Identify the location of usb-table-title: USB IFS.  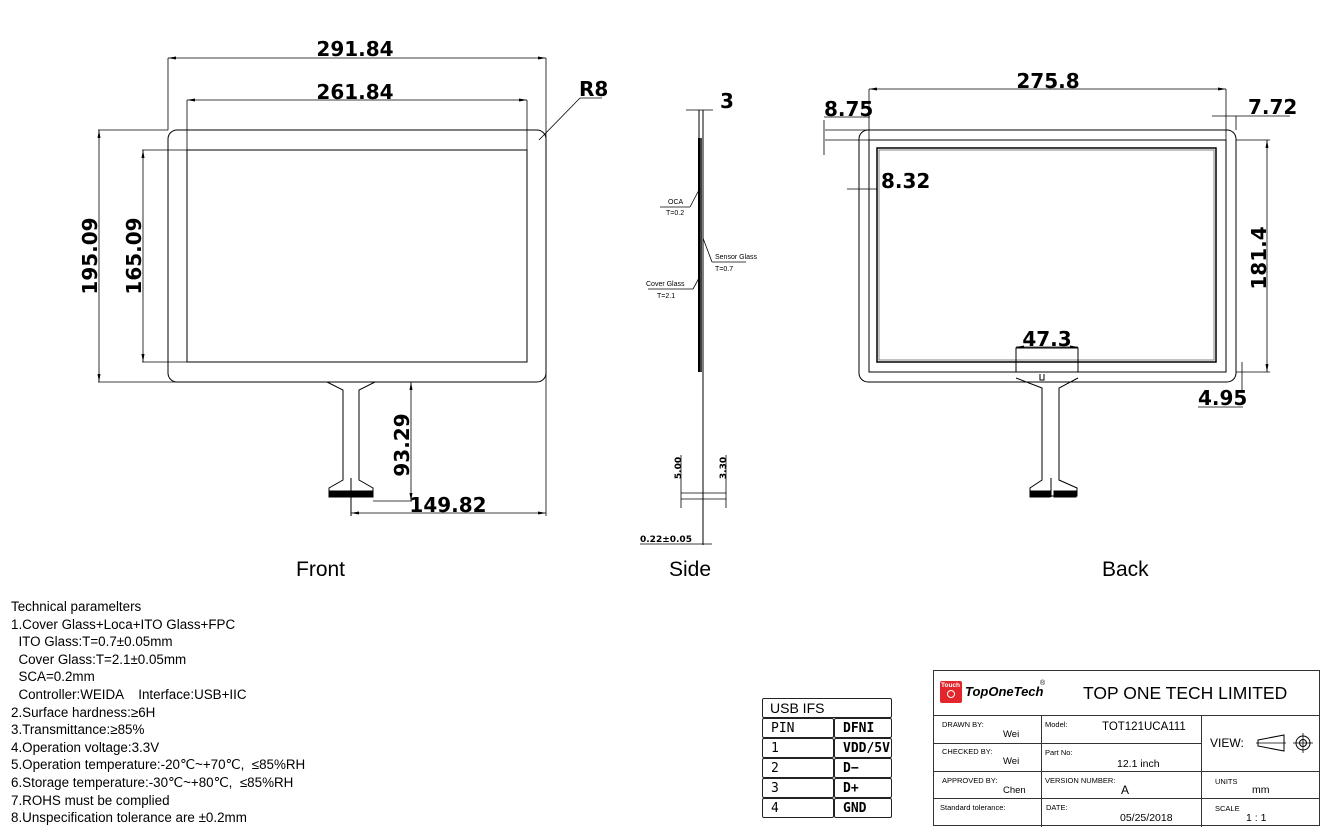
(827, 708).